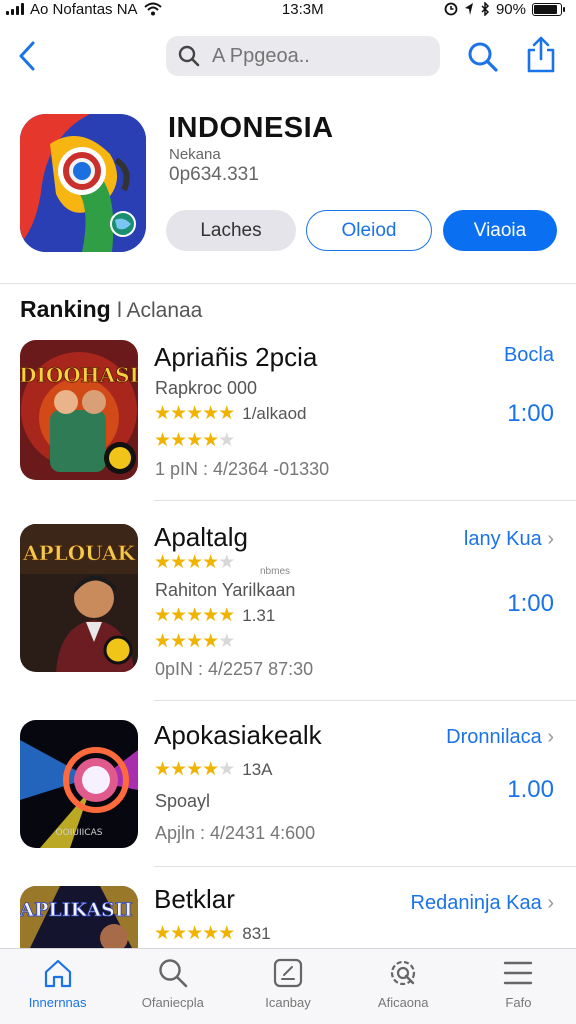 This screenshot has height=1024, width=576. Describe the element at coordinates (403, 1002) in the screenshot. I see `tab-label: Aficaona` at that location.